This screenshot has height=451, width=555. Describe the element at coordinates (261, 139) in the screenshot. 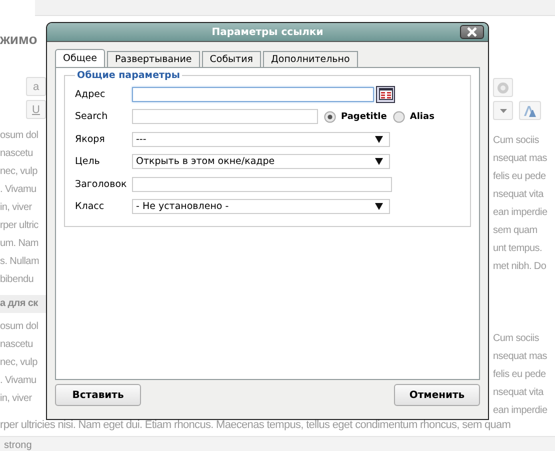

I see `dropdown: ---` at that location.